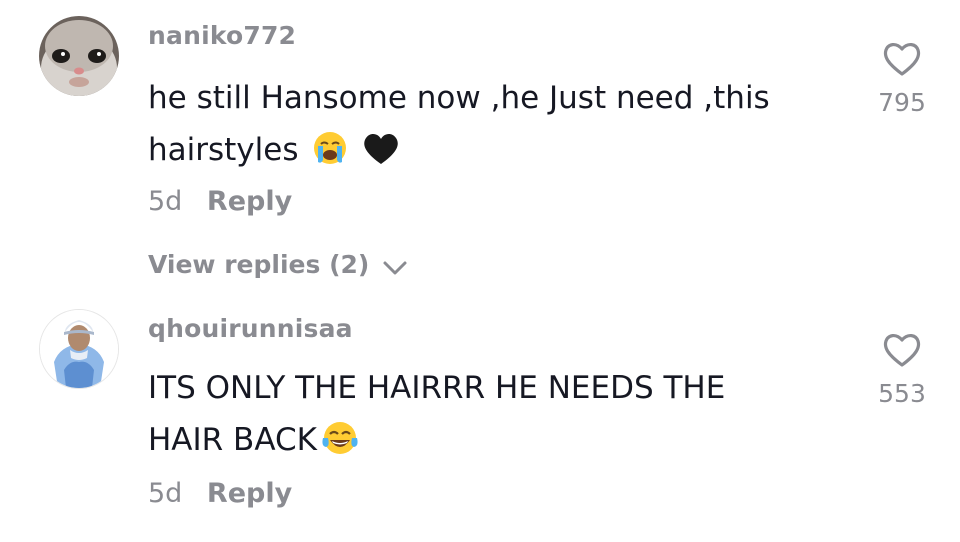 The width and height of the screenshot is (960, 542). Describe the element at coordinates (381, 156) in the screenshot. I see `black-heart-emoji` at that location.